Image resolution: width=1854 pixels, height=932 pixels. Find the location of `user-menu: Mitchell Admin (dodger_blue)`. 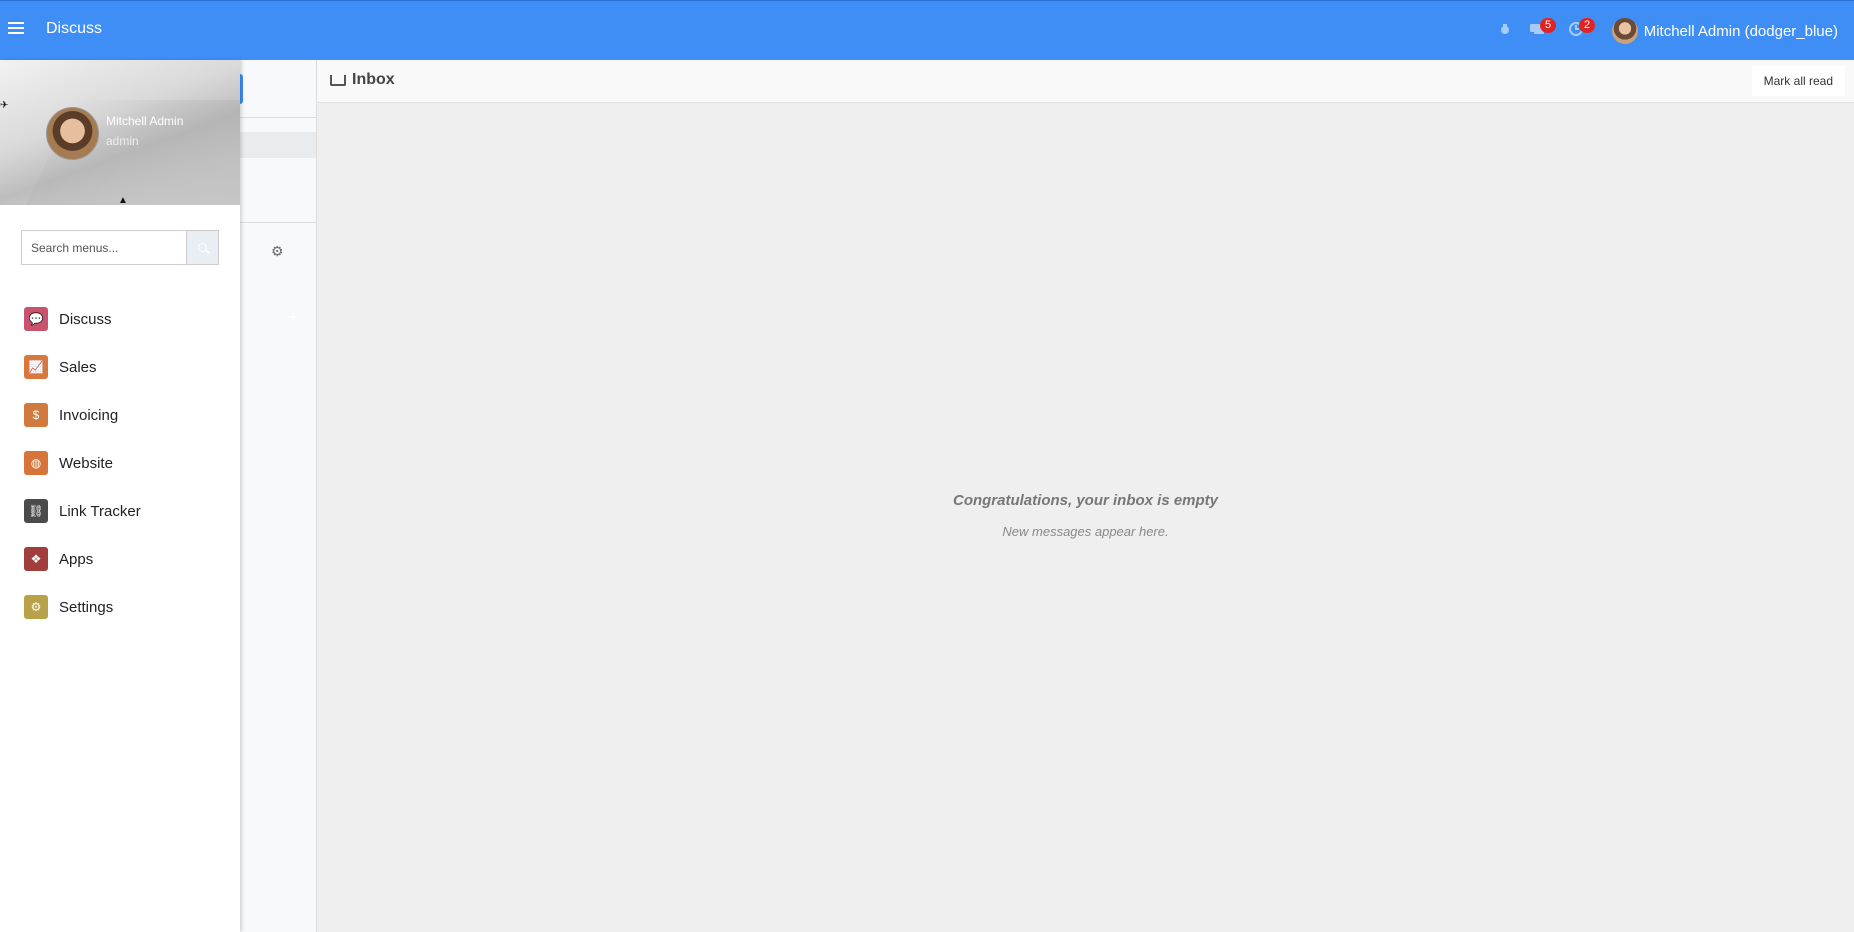

user-menu: Mitchell Admin (dodger_blue) is located at coordinates (1724, 31).